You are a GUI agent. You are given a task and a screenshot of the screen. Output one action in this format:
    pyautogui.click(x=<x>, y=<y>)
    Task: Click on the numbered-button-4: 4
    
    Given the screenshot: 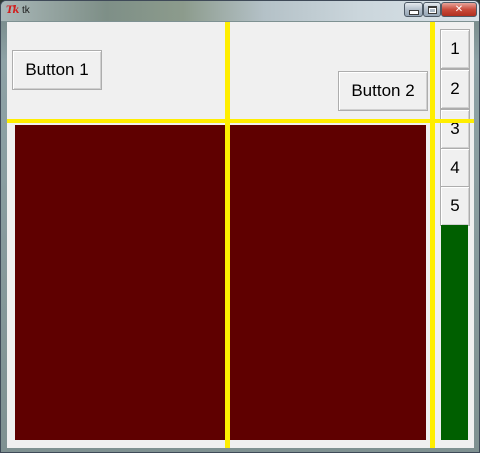 What is the action you would take?
    pyautogui.click(x=455, y=168)
    